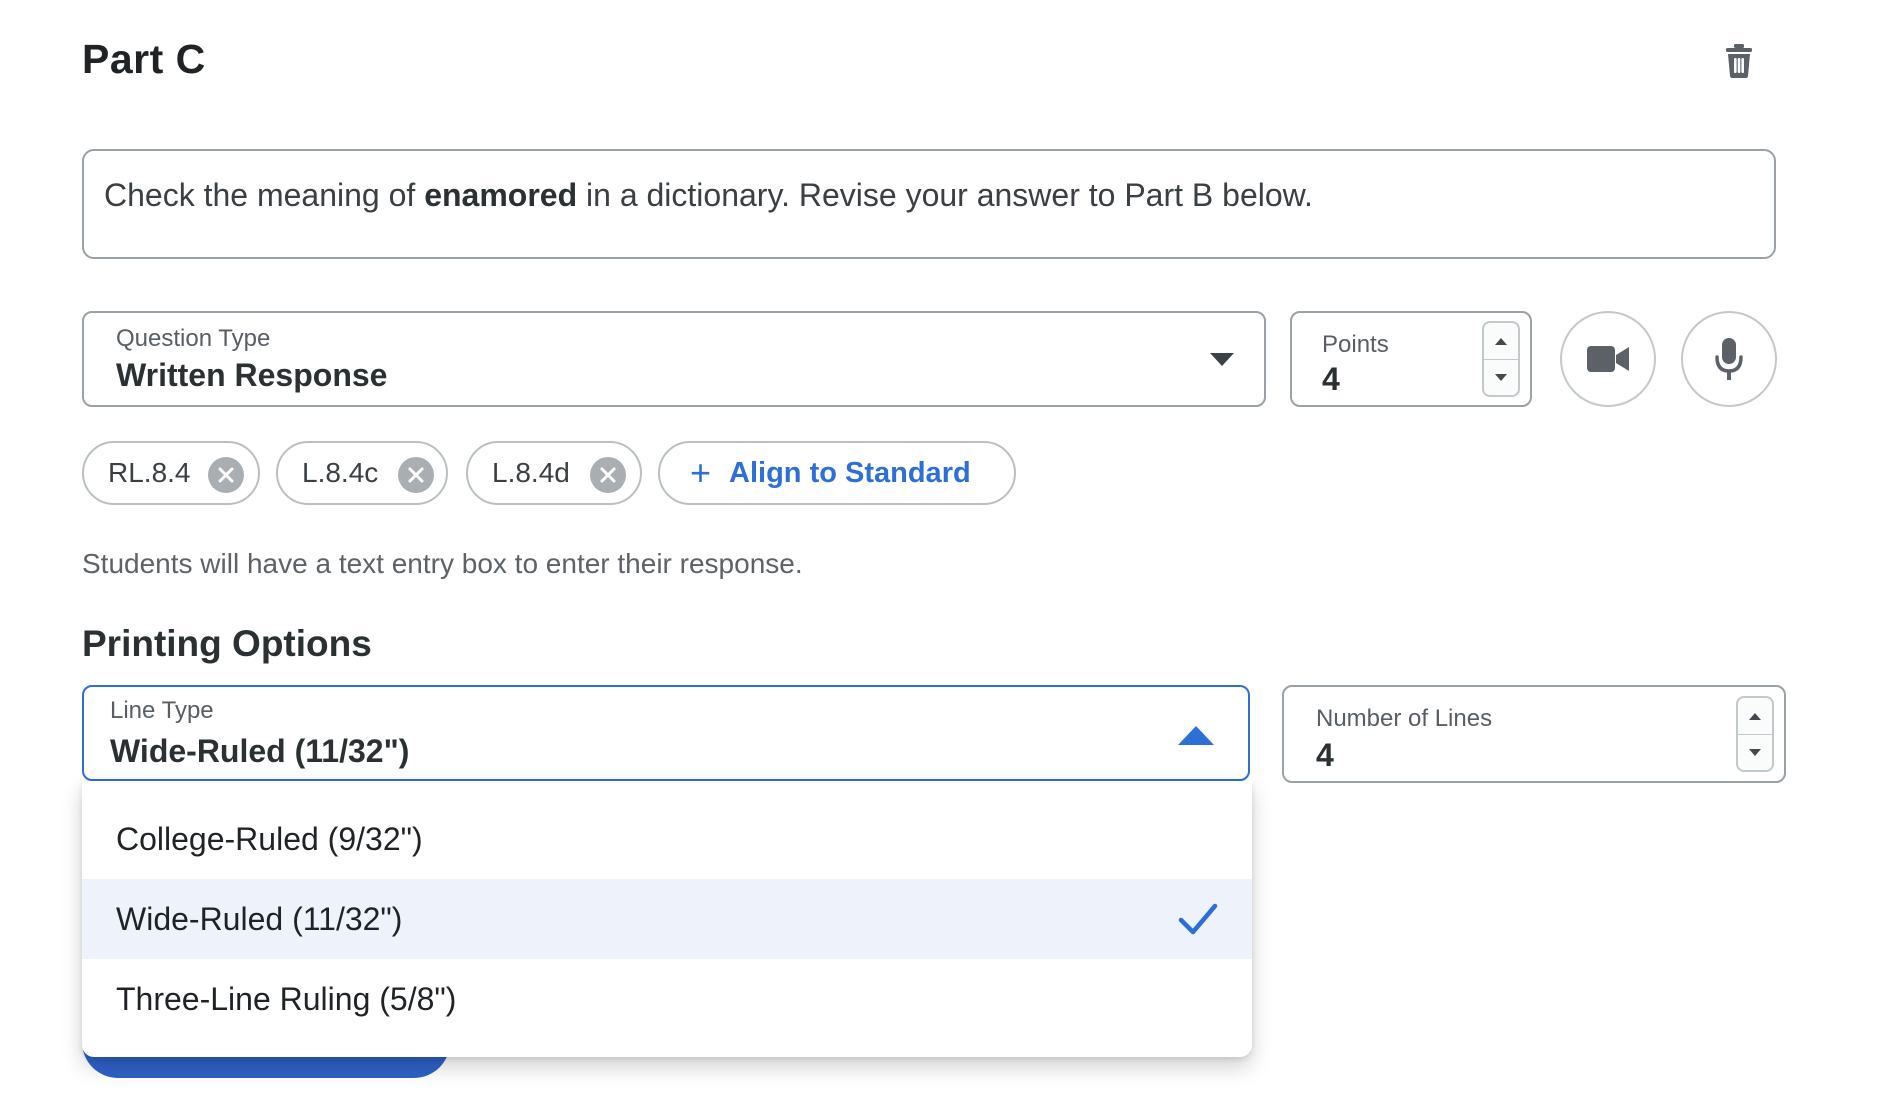 This screenshot has width=1900, height=1102. What do you see at coordinates (269, 838) in the screenshot?
I see `option-label: College-Ruled (9/32")` at bounding box center [269, 838].